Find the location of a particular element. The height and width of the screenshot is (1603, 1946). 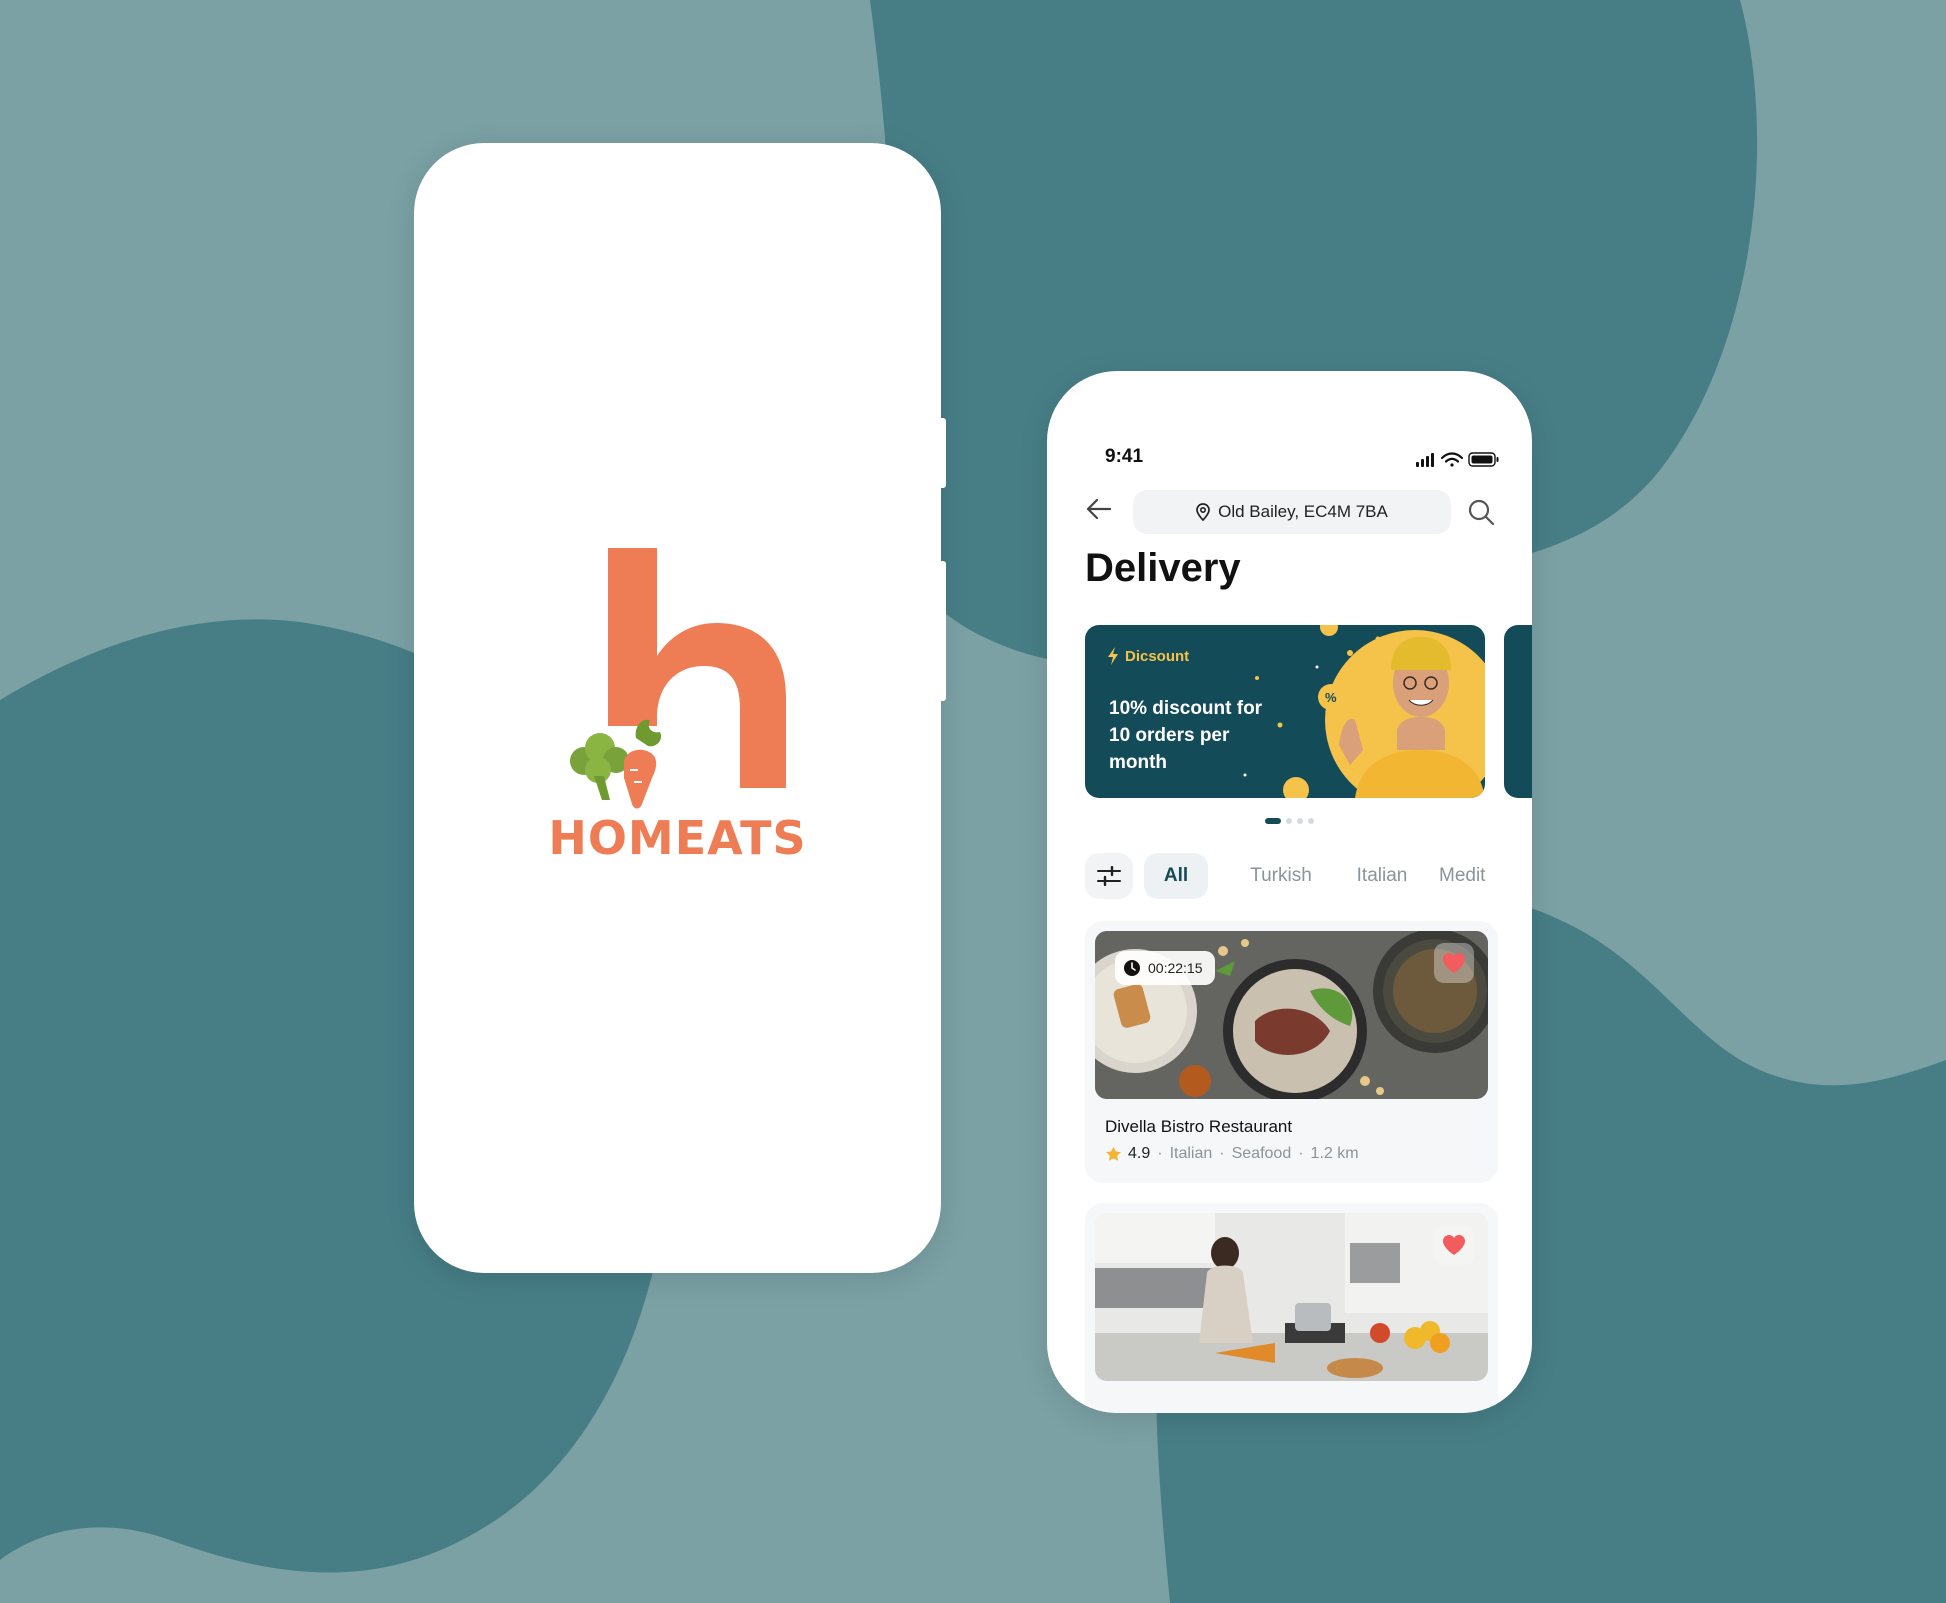

timer-text: 00:22:15 is located at coordinates (1175, 968).